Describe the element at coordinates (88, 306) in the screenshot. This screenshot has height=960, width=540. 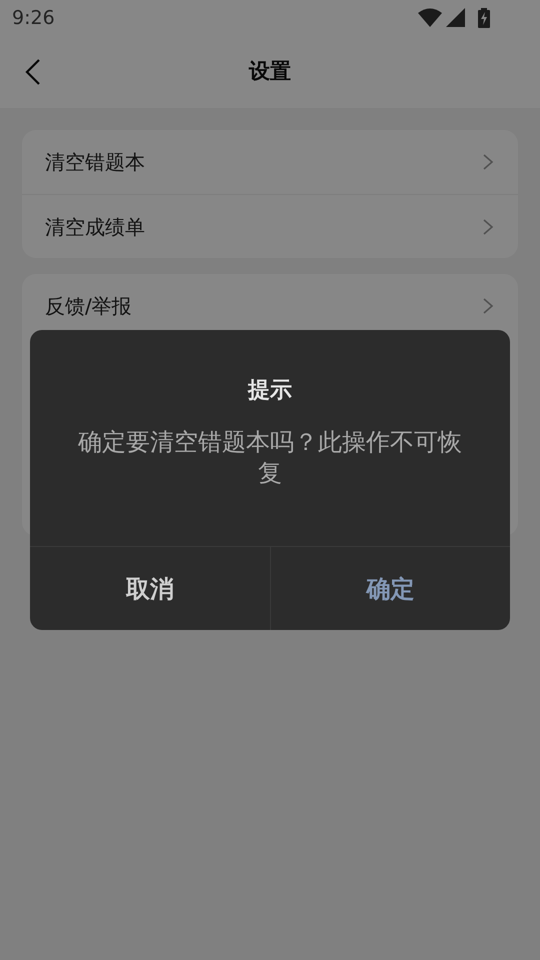
I see `settings-label: 反馈/举报` at that location.